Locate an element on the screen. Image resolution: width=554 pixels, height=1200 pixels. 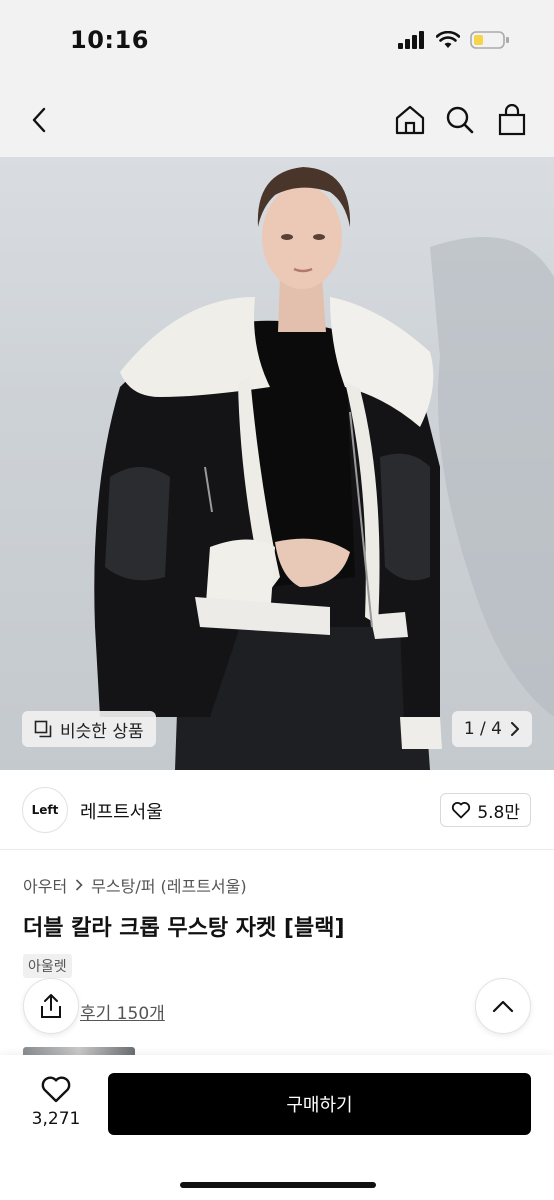
outlet-badge: 아울렛 is located at coordinates (47, 966).